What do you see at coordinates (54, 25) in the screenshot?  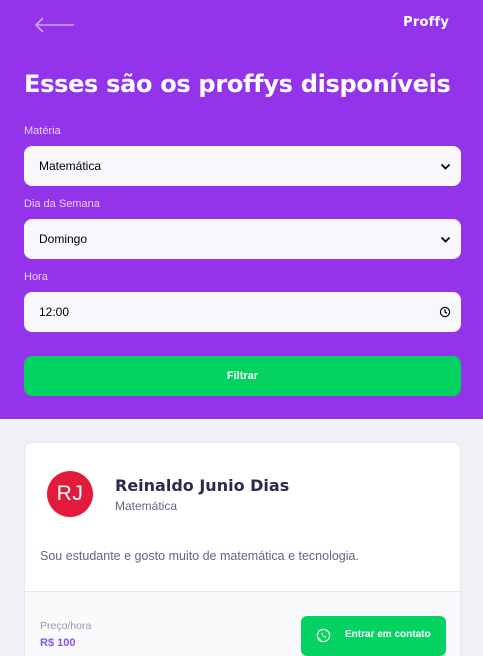 I see `back-arrow-icon` at bounding box center [54, 25].